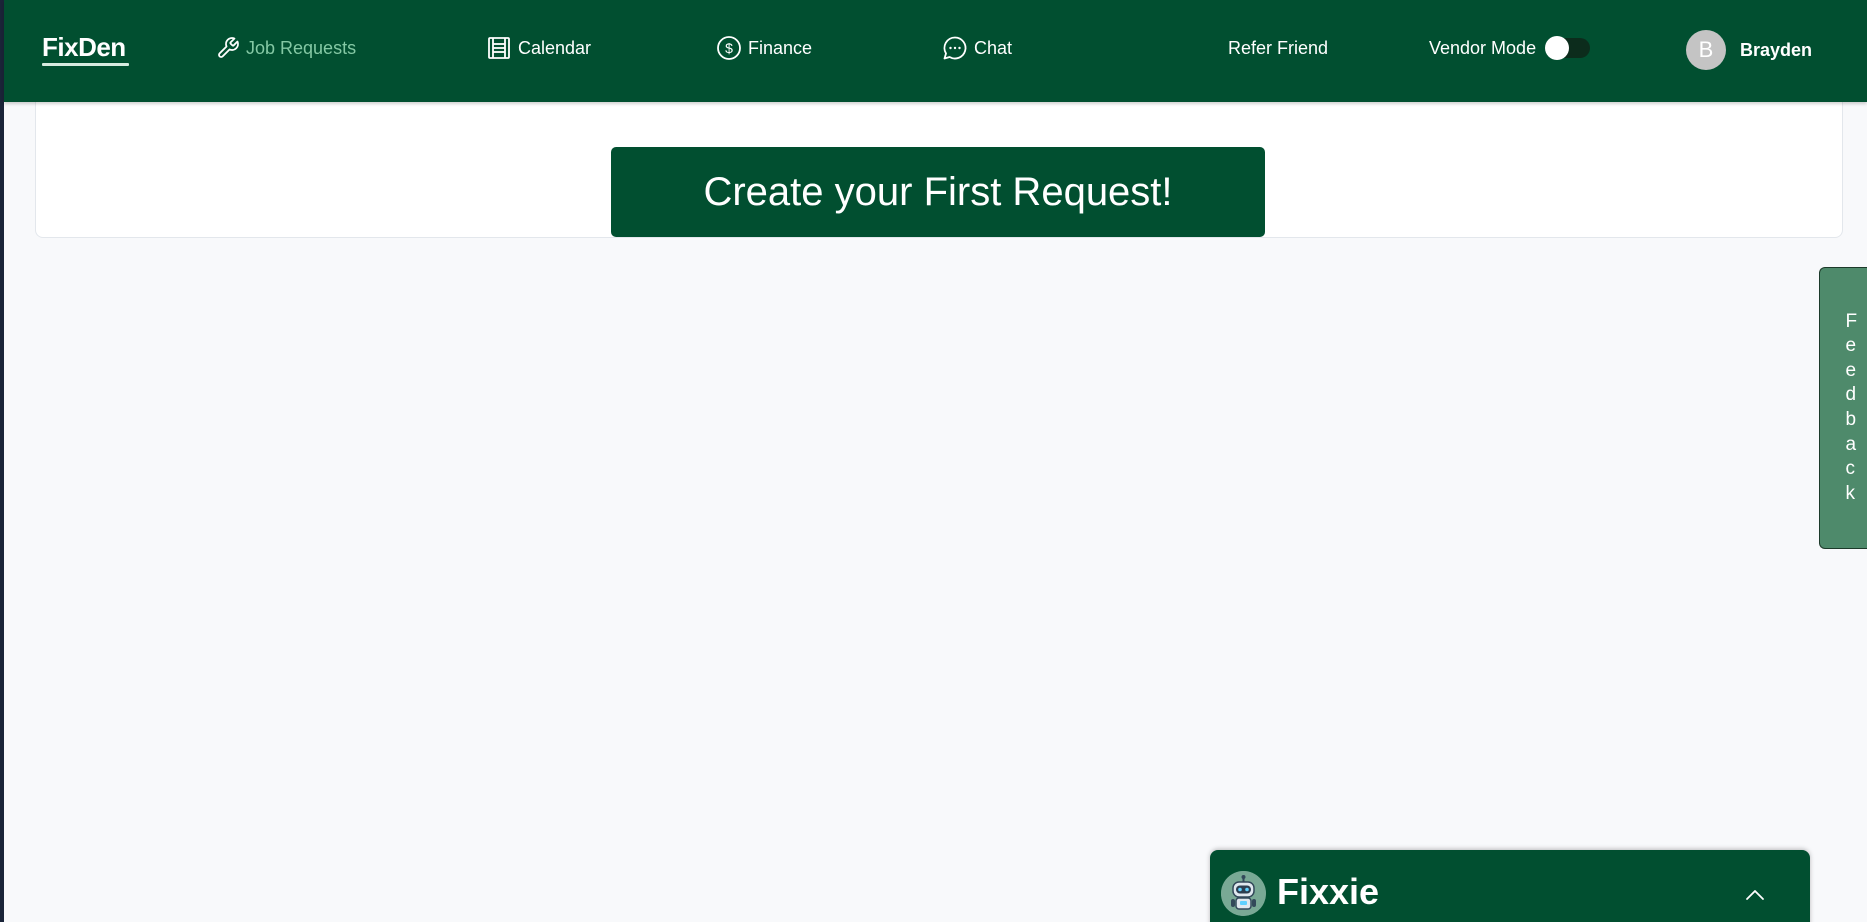 The height and width of the screenshot is (922, 1867). I want to click on fixxie-title: Fixxie, so click(1328, 891).